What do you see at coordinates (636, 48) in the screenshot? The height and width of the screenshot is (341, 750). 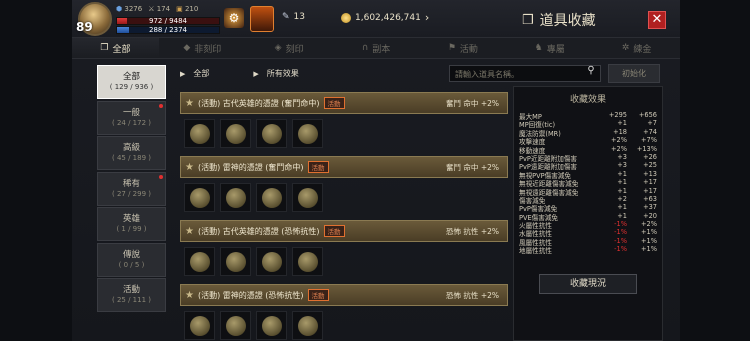 I see `tab-6: ✲ 練金` at bounding box center [636, 48].